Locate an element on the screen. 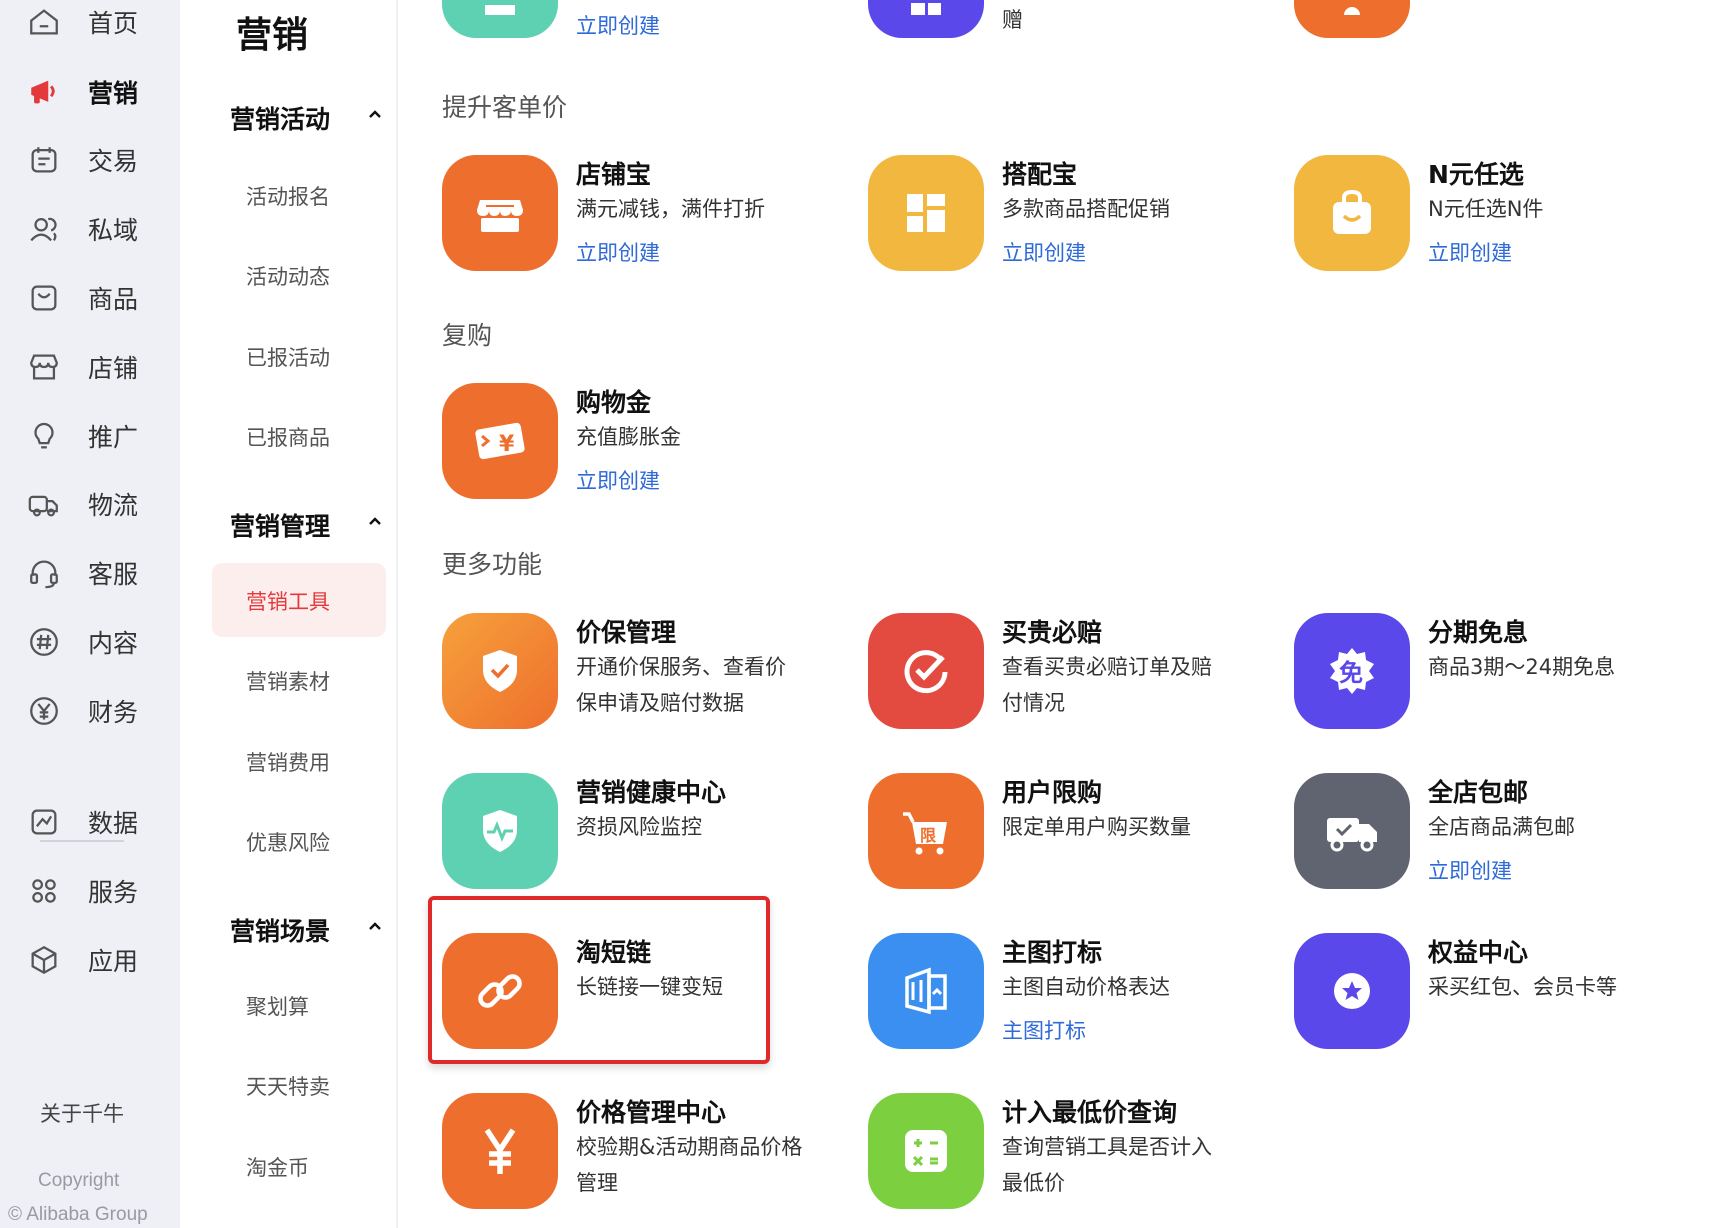 This screenshot has width=1720, height=1228. bag-icon is located at coordinates (44, 298).